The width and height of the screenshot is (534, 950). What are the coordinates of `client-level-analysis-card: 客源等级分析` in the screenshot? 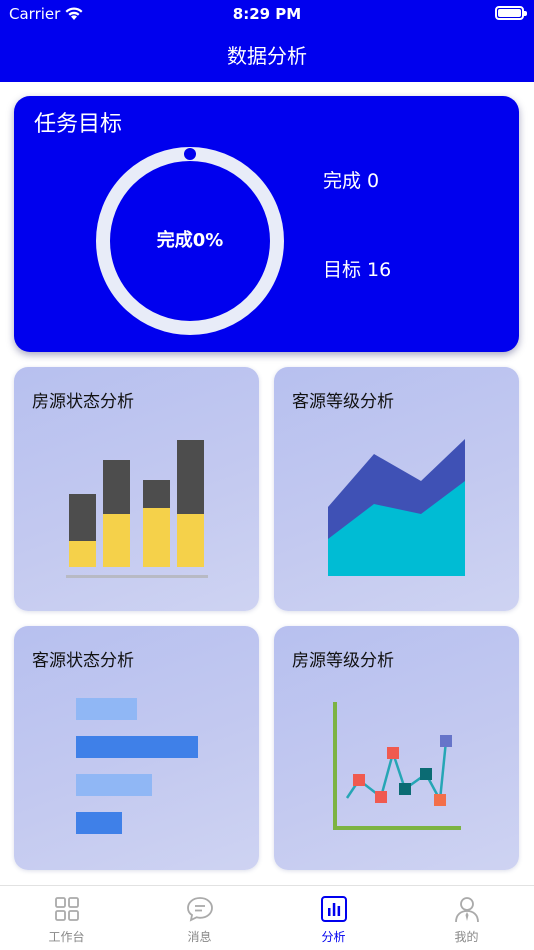 It's located at (396, 489).